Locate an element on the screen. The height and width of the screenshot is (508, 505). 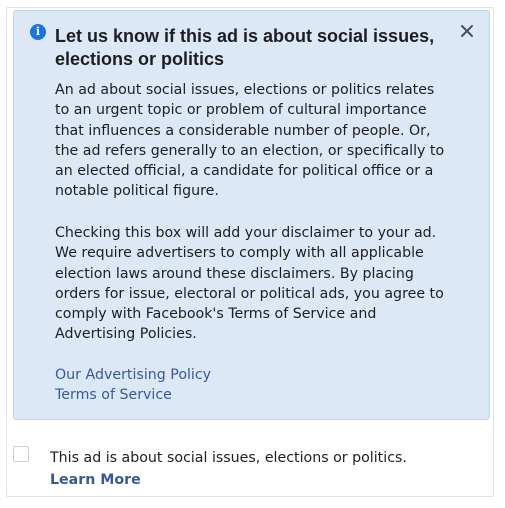
learn-more-link: Learn More is located at coordinates (95, 480).